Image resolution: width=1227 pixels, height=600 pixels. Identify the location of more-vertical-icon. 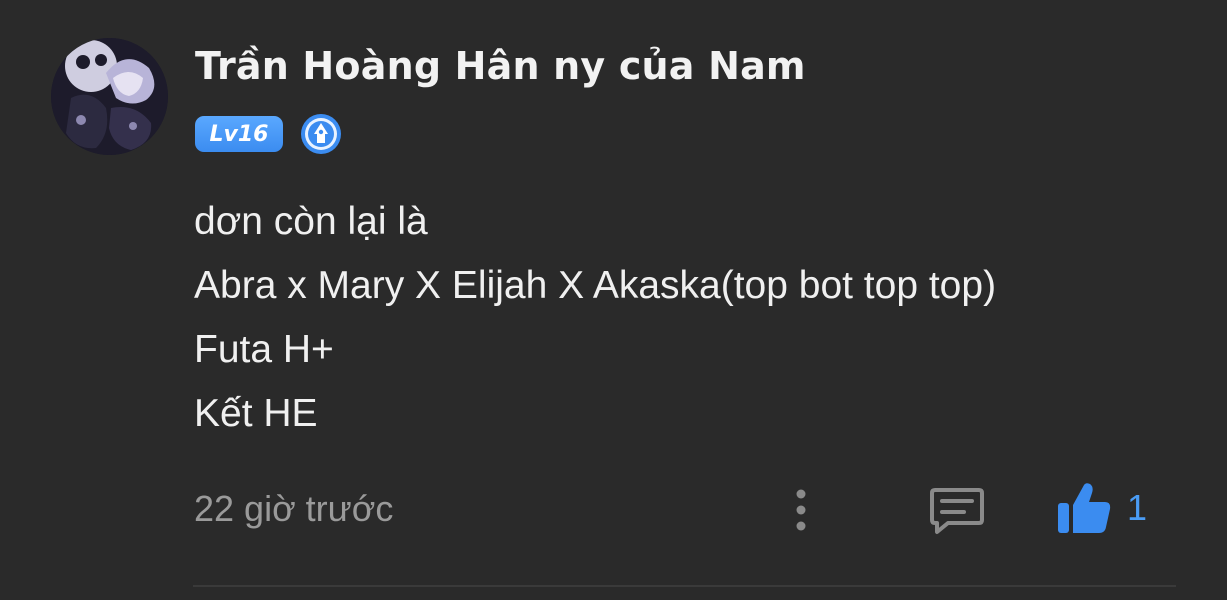
(801, 510).